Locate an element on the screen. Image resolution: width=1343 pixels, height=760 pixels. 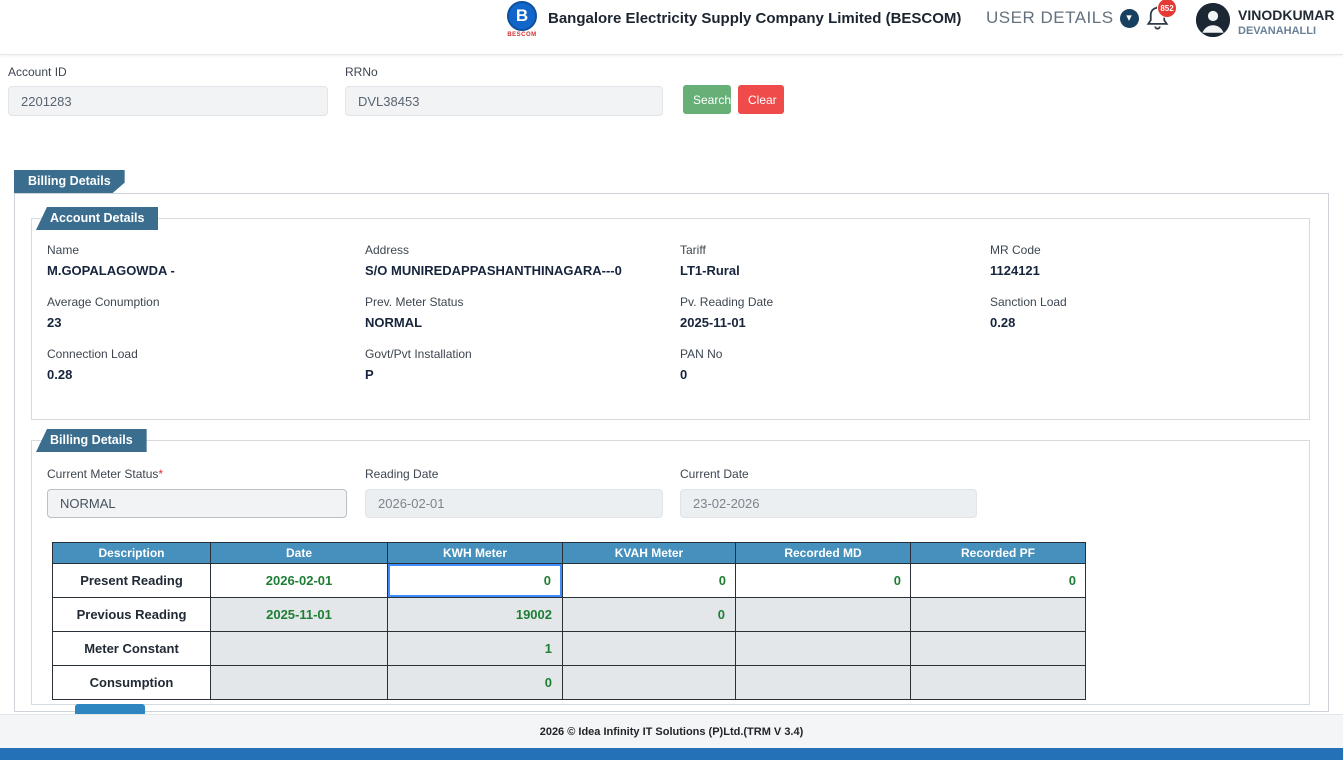
field-sanction-load: Sanction Load 0.28 is located at coordinates (1028, 312).